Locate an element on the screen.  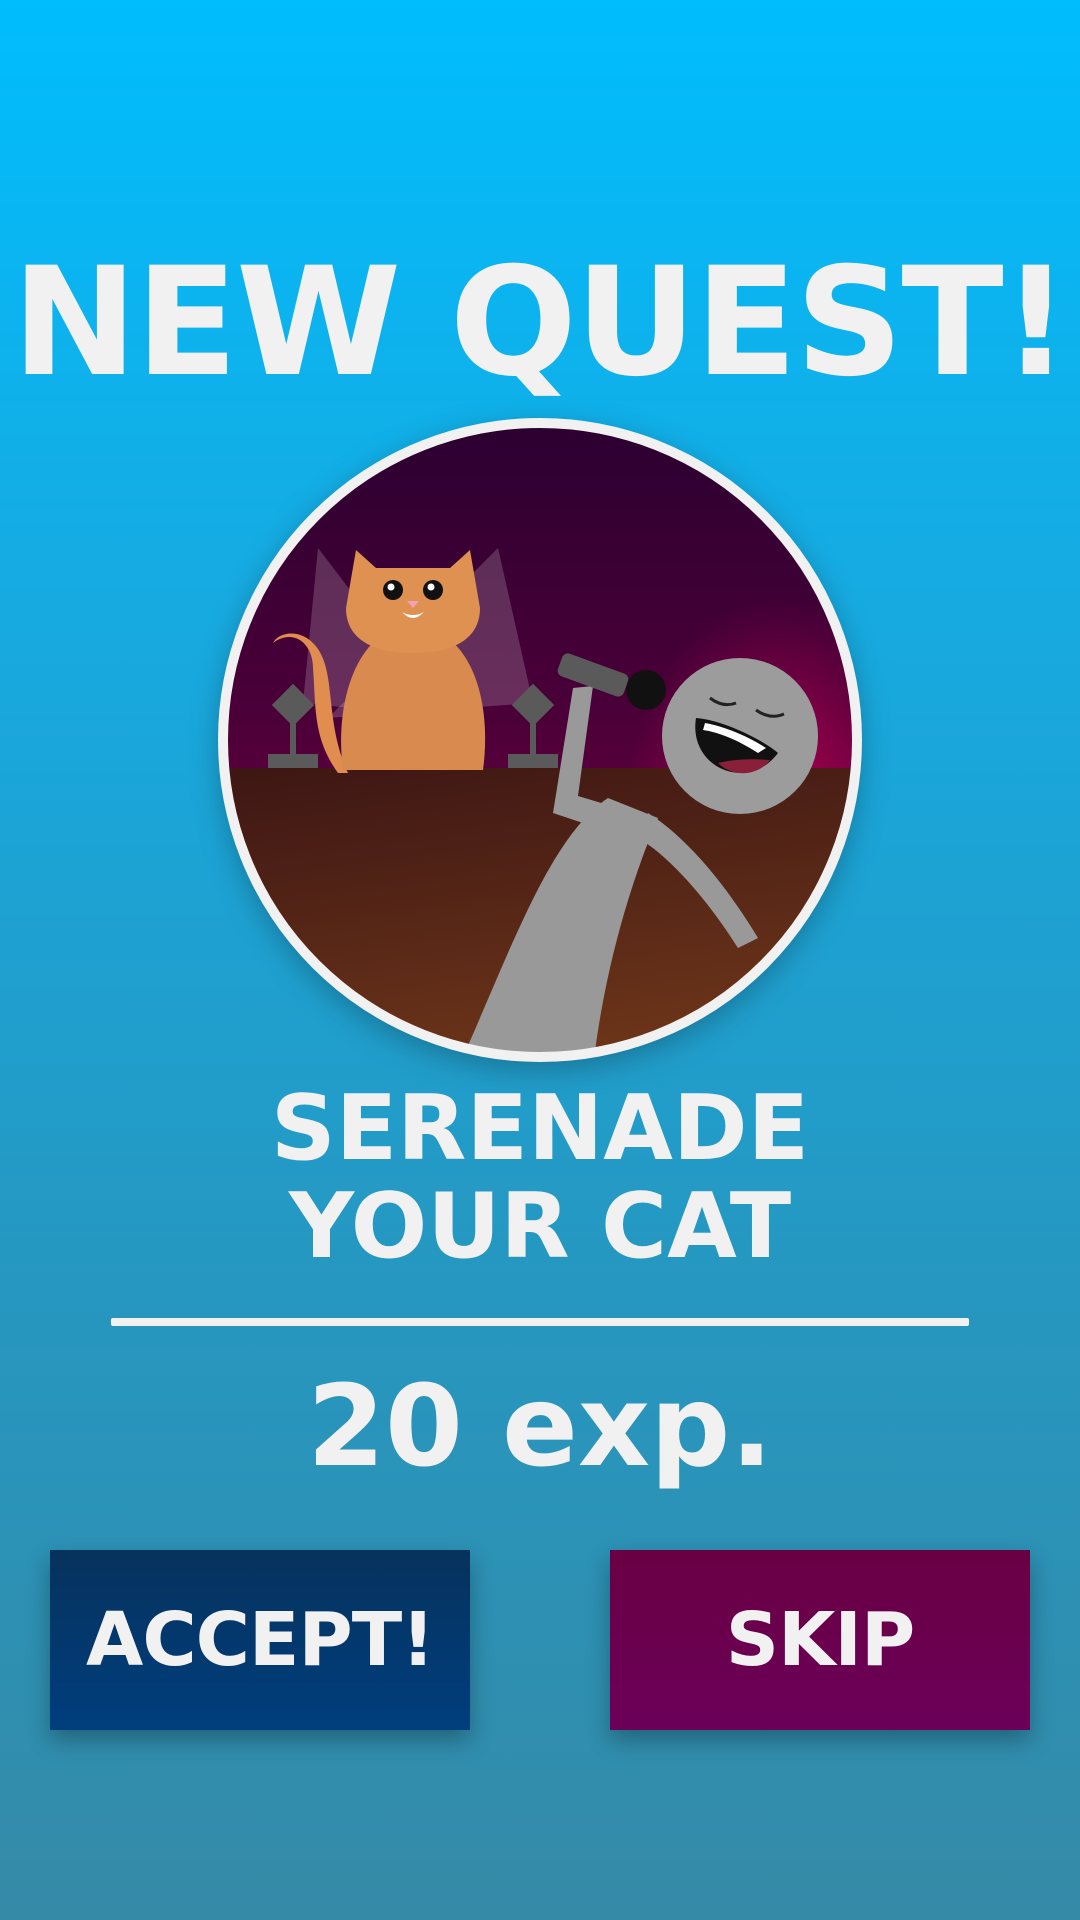
quest-name-line1: SERENADE is located at coordinates (540, 1128).